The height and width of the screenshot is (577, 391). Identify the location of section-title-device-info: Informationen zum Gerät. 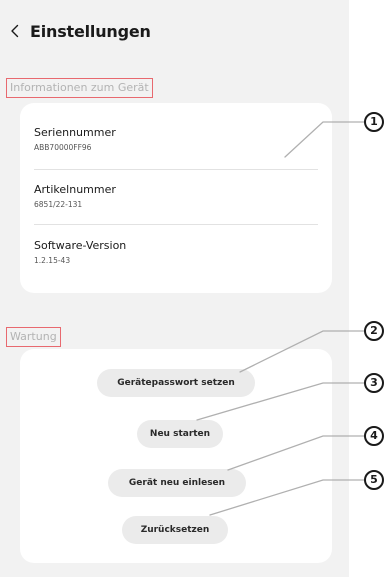
(79, 88).